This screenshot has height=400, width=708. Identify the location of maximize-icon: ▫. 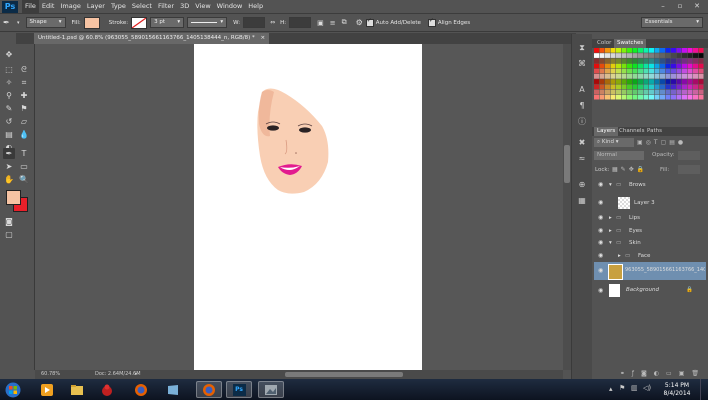
(680, 6).